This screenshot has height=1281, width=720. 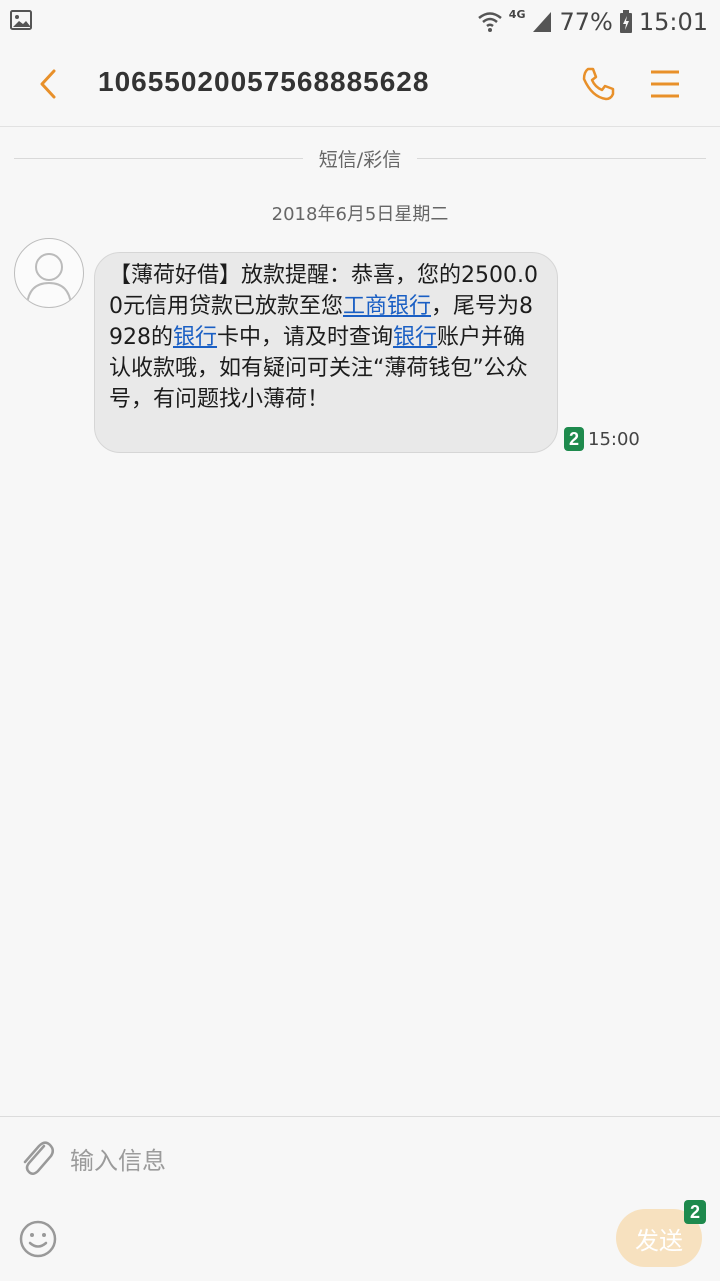 I want to click on battery-charging-icon, so click(x=625, y=21).